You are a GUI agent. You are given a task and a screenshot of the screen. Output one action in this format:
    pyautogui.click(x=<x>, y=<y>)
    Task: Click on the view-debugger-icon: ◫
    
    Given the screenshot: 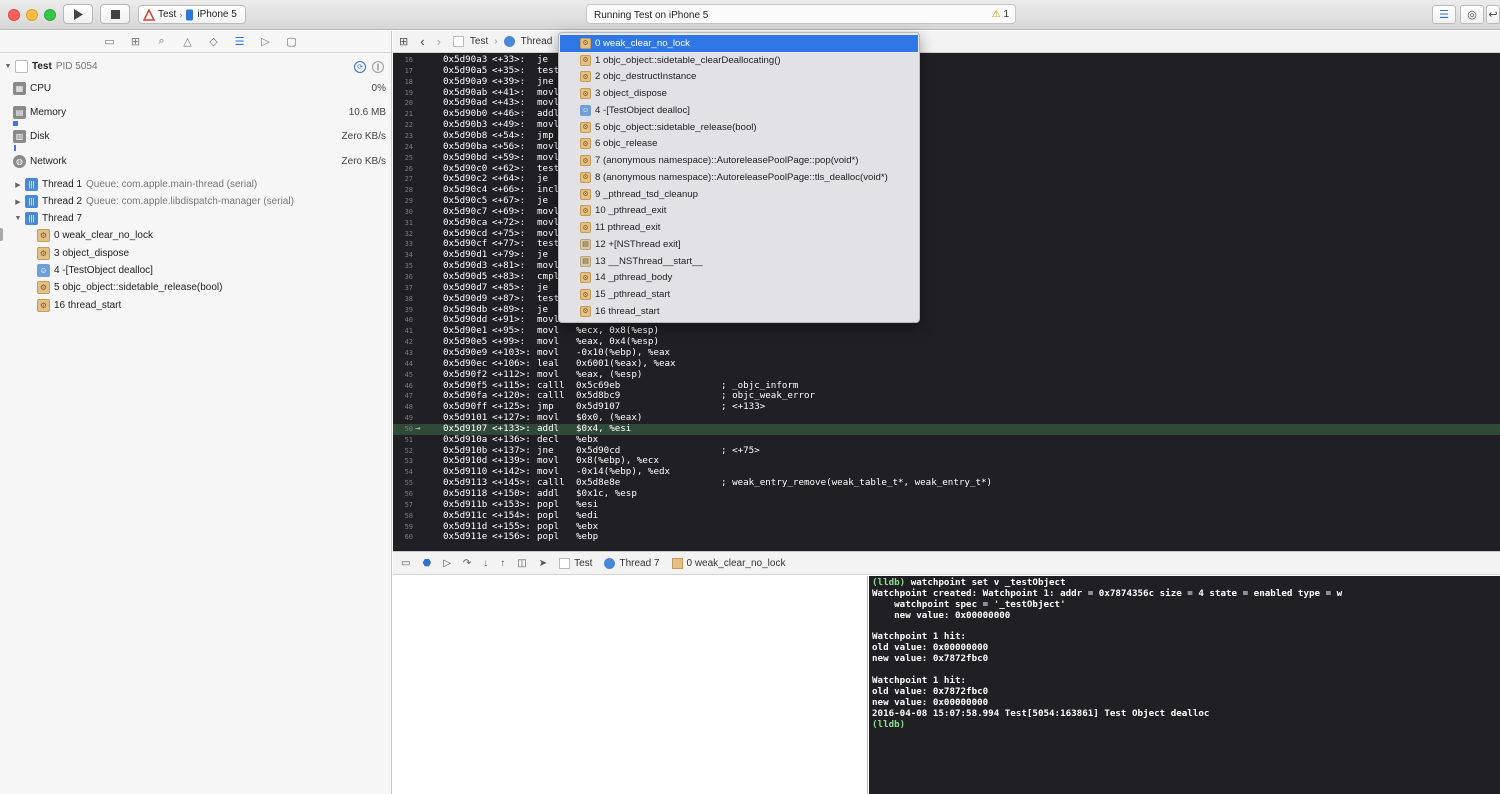 What is the action you would take?
    pyautogui.click(x=521, y=563)
    